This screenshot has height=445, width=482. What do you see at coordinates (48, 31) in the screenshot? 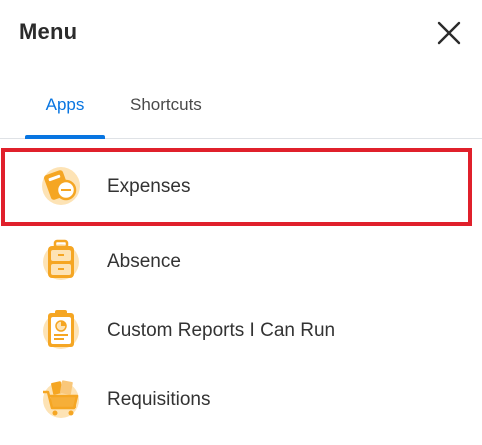
I see `menu-title: Menu` at bounding box center [48, 31].